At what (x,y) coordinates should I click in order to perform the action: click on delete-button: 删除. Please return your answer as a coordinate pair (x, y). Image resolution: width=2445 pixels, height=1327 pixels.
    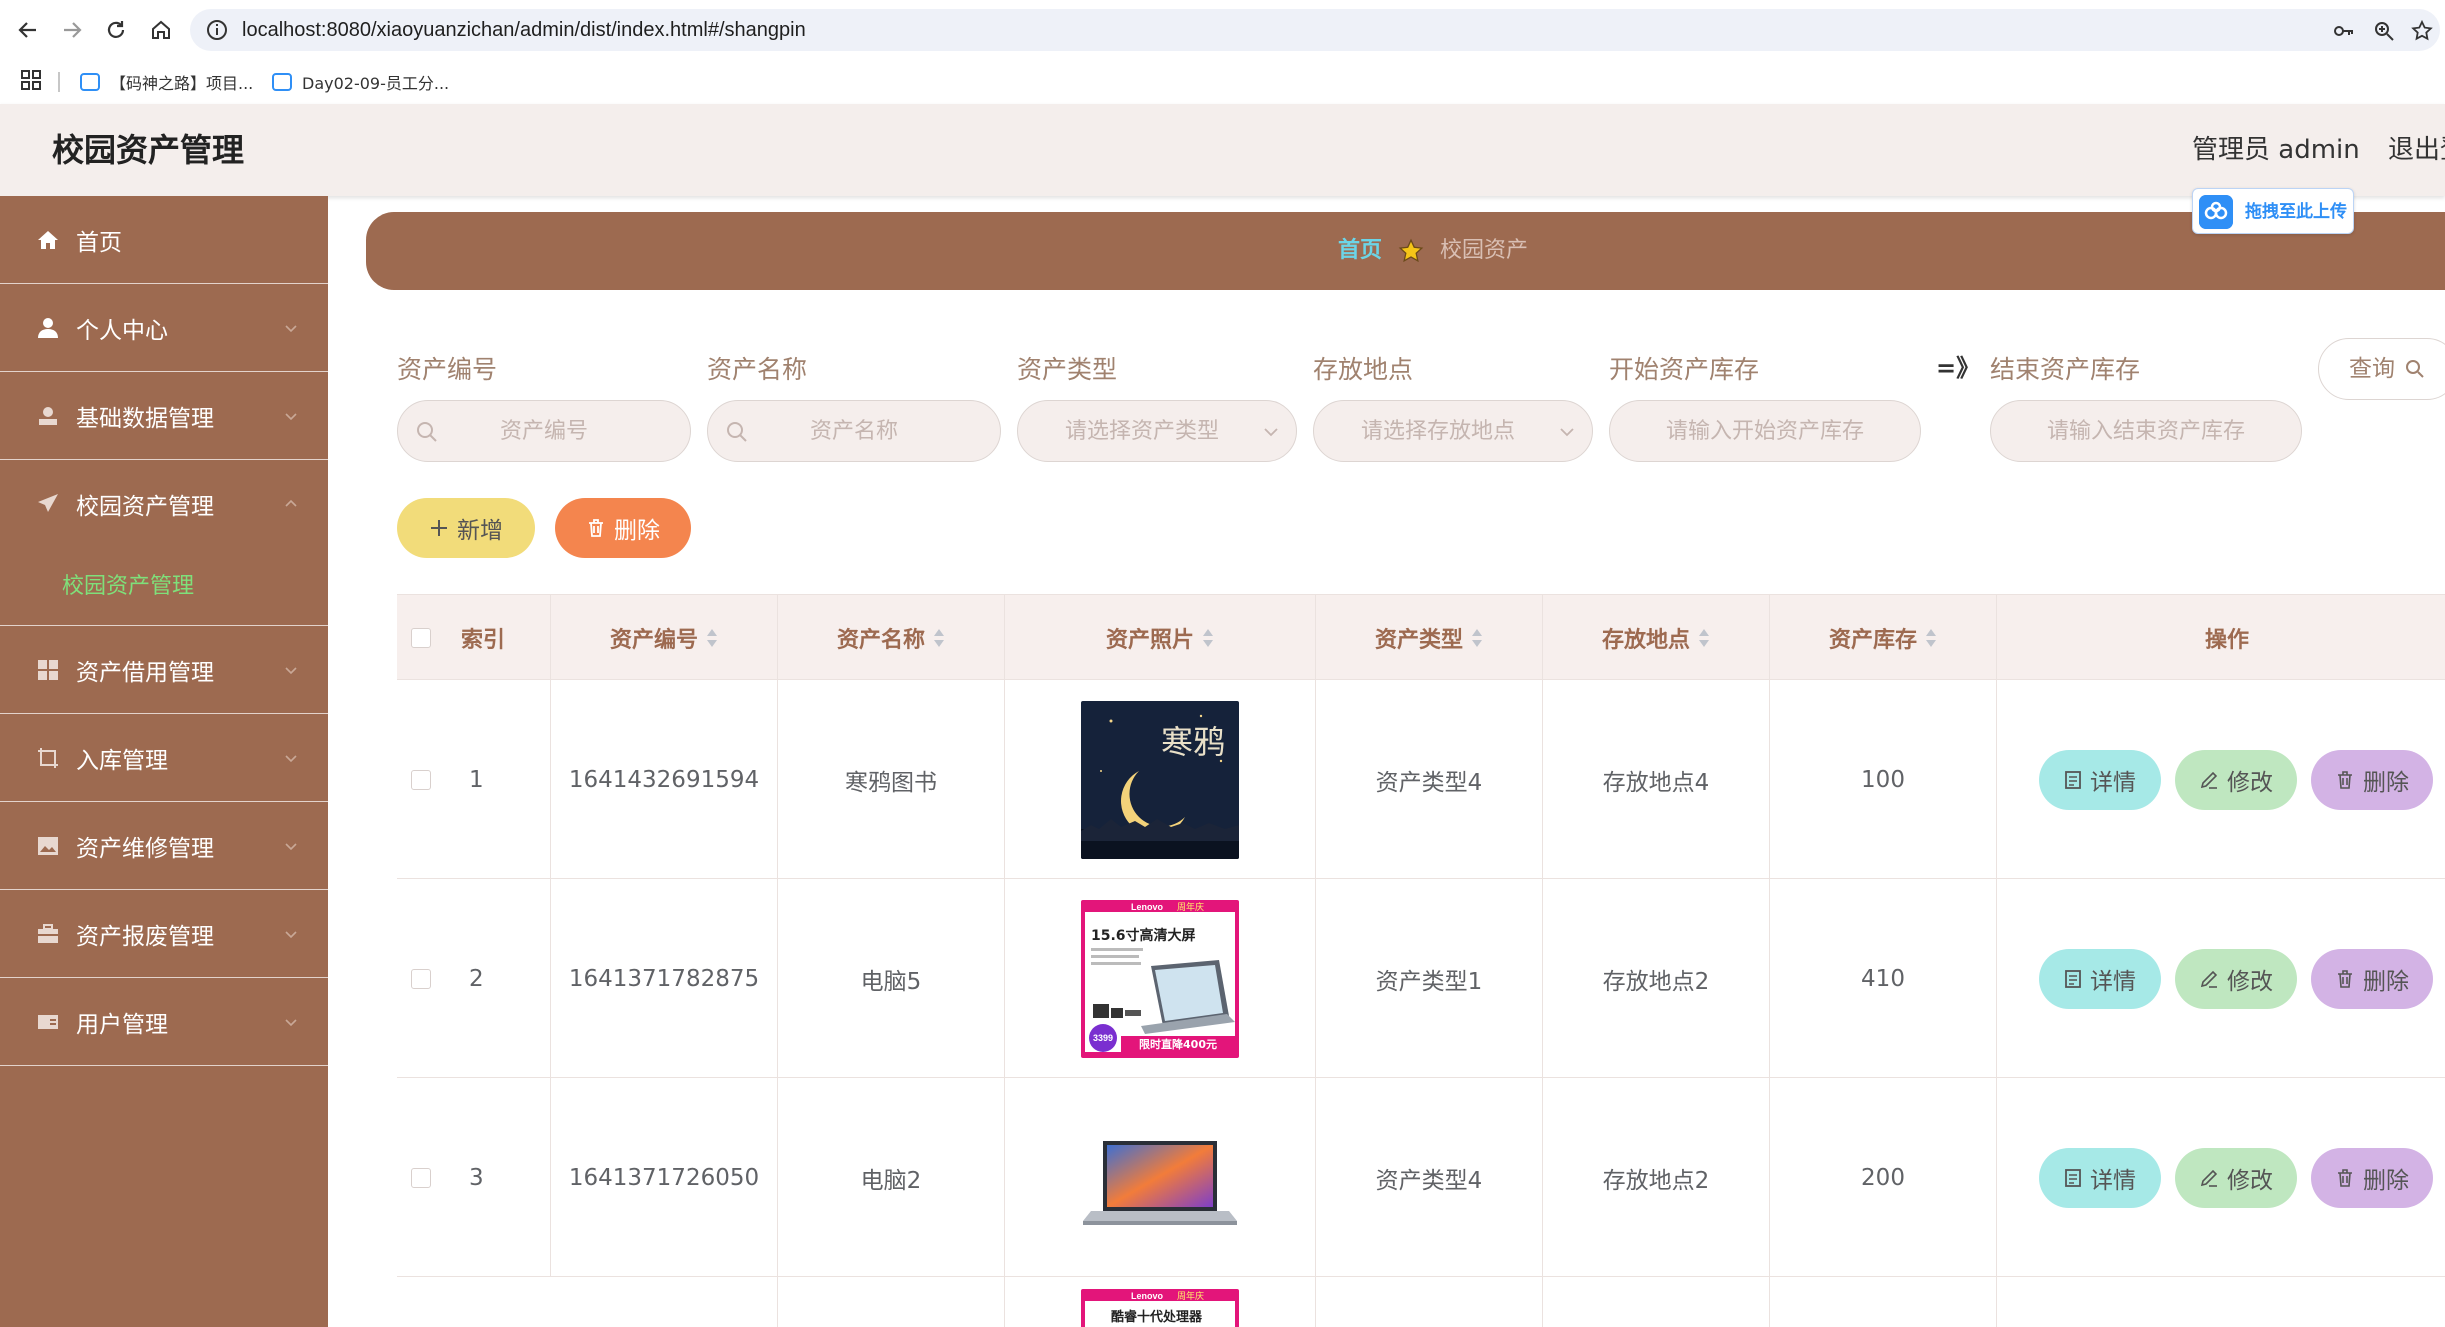
    Looking at the image, I should click on (623, 528).